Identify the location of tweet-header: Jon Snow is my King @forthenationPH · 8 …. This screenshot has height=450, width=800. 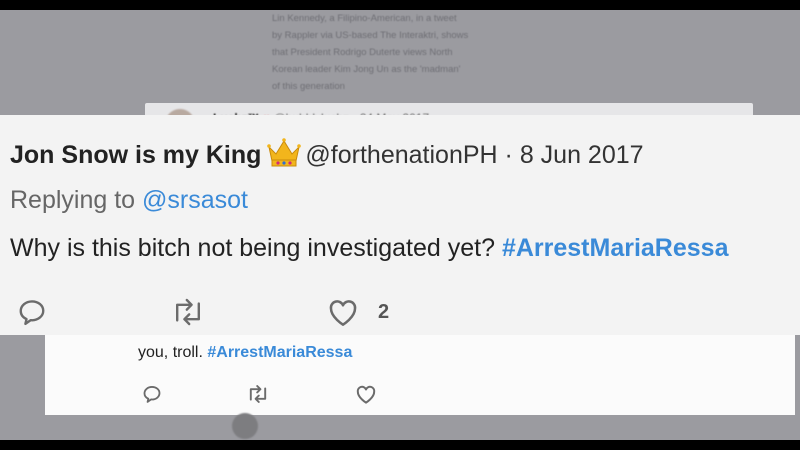
(327, 153).